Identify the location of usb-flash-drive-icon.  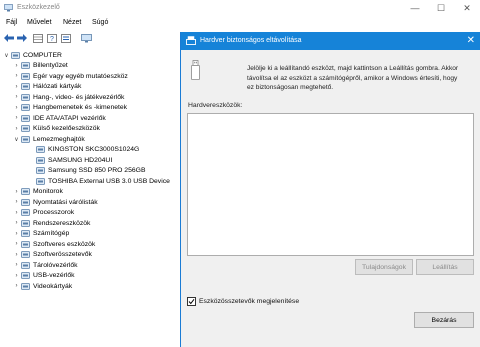
(195, 70).